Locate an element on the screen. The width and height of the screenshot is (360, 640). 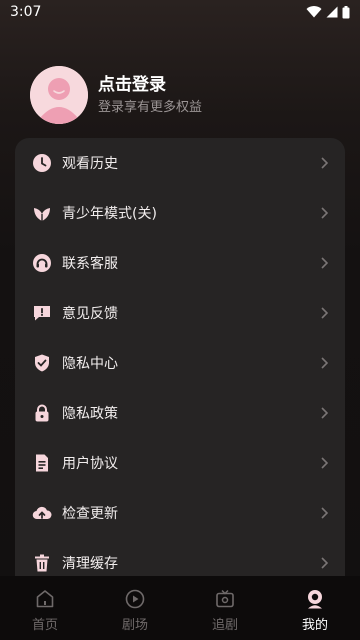
cellular-signal-icon is located at coordinates (332, 12).